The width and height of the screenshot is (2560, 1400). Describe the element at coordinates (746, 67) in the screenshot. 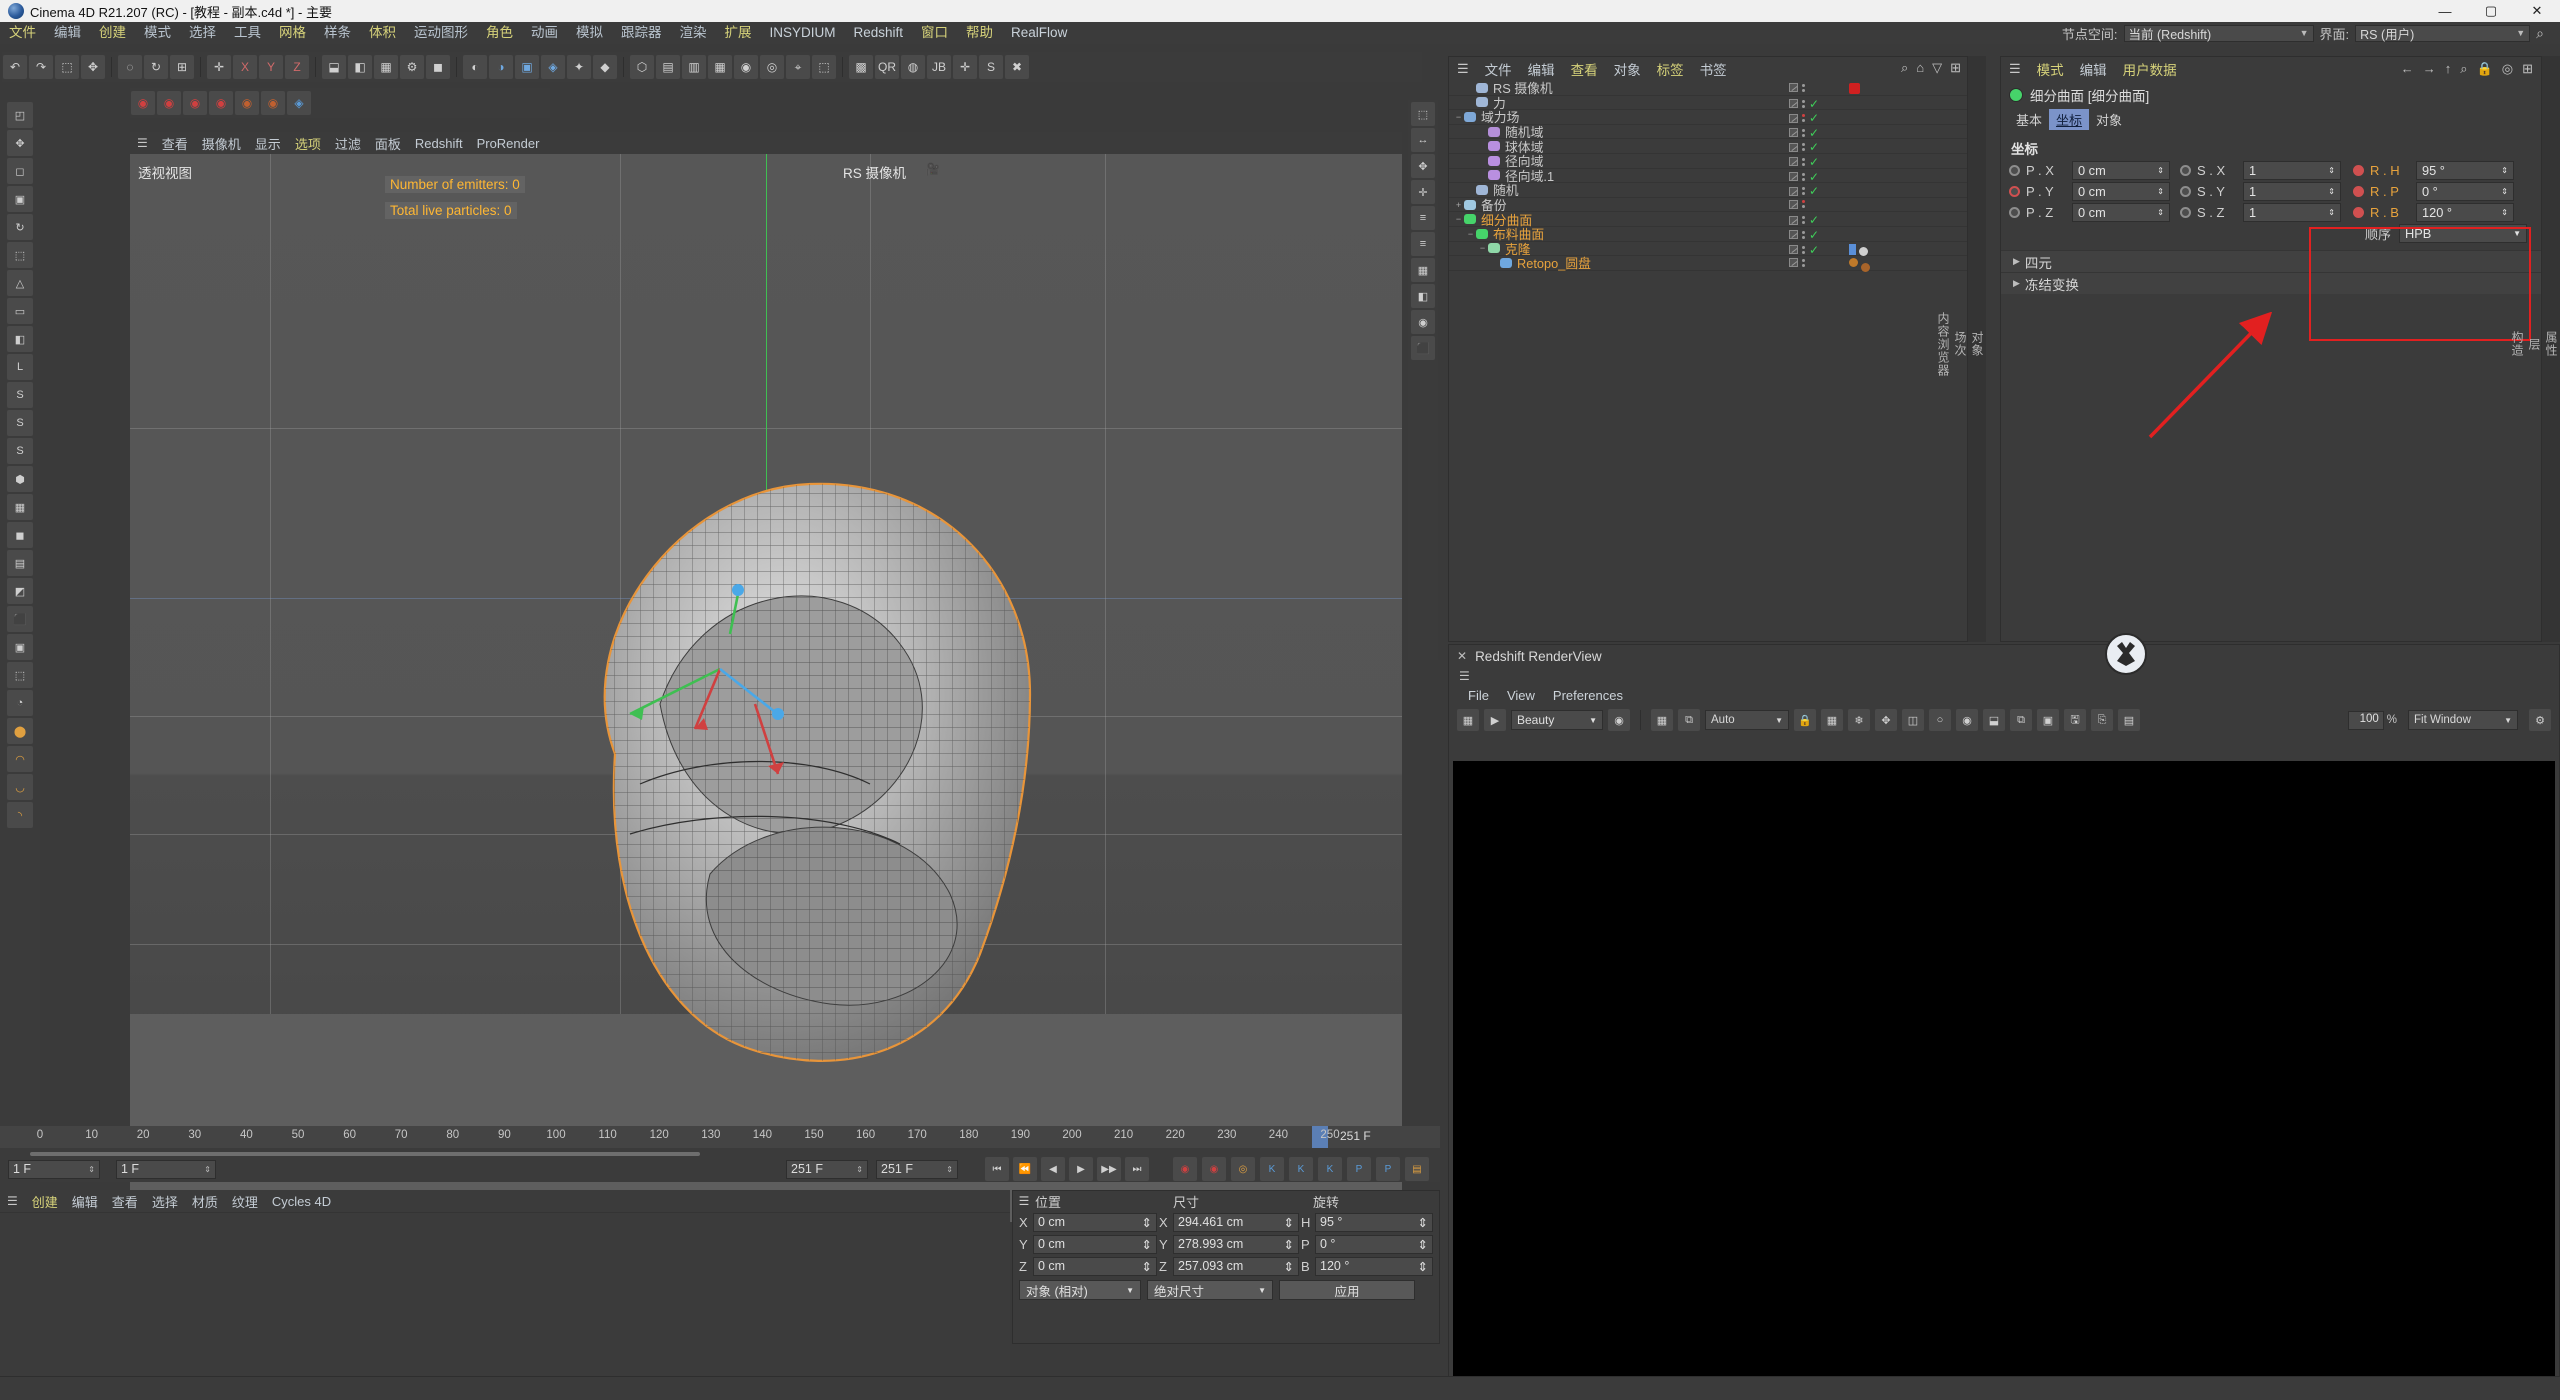

I see `toolbar-button-26: ◉` at that location.